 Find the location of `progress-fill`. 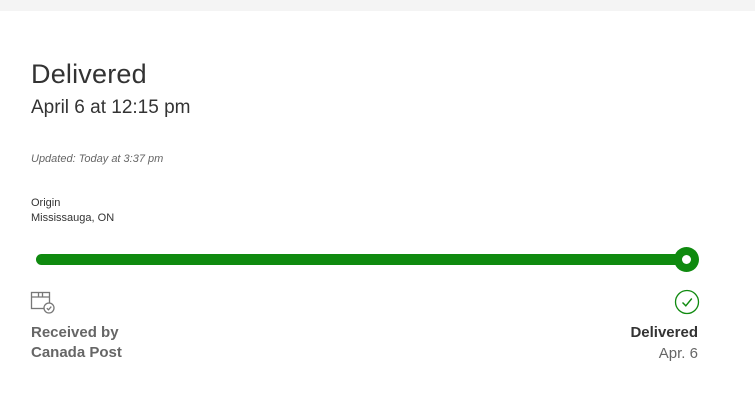

progress-fill is located at coordinates (366, 259).